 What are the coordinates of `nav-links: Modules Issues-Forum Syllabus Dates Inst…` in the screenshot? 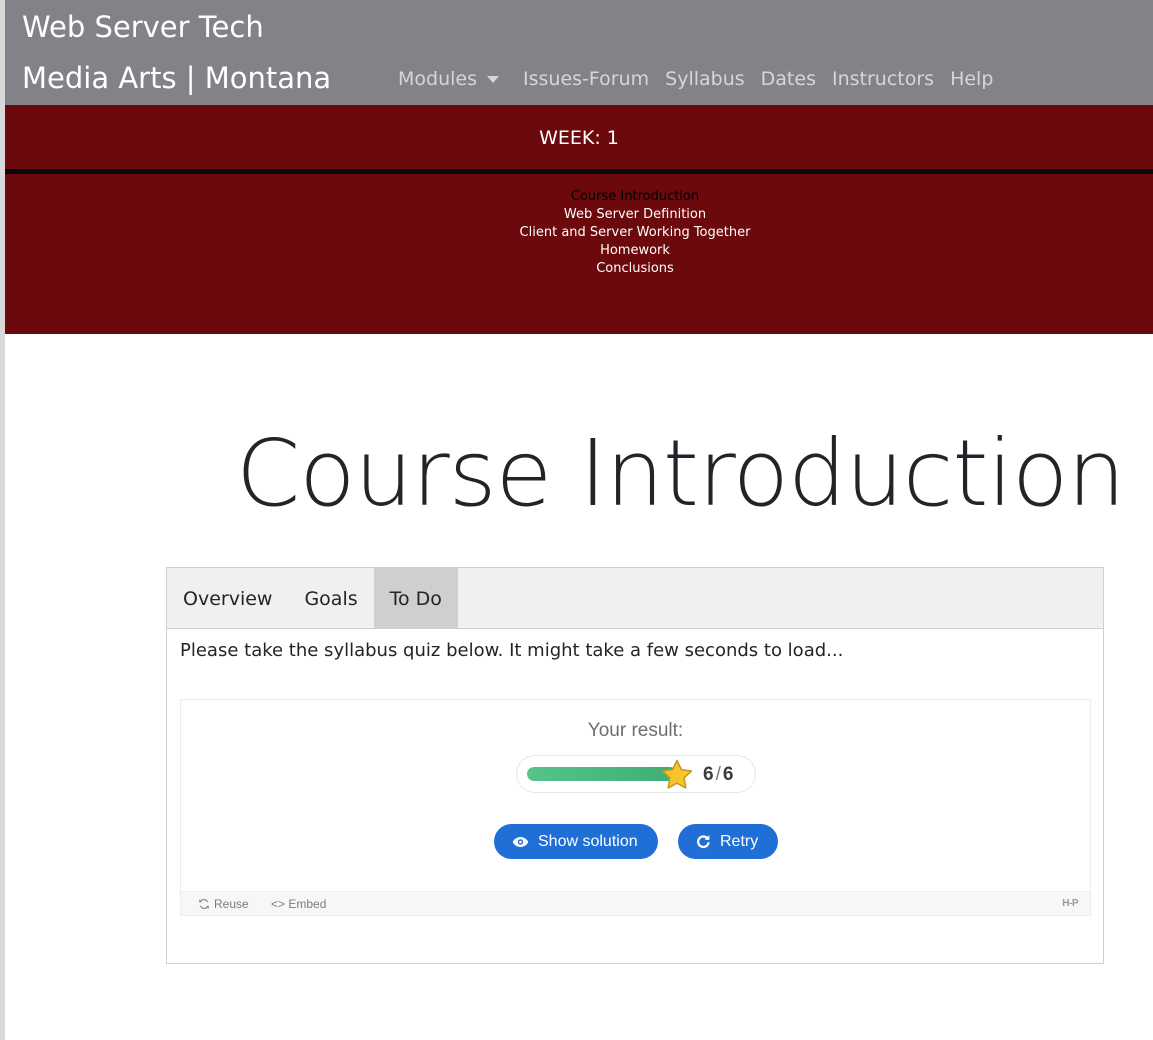 It's located at (703, 79).